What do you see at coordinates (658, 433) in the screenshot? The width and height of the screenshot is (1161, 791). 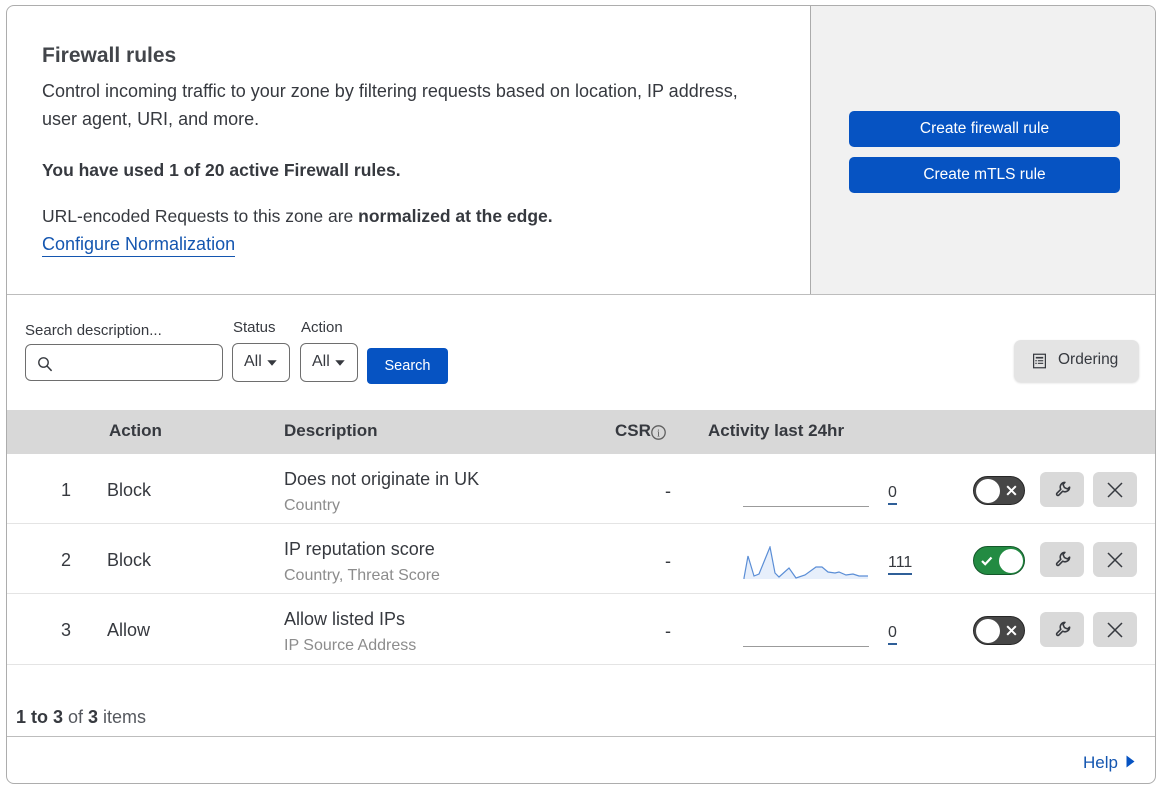 I see `svg-text: i` at bounding box center [658, 433].